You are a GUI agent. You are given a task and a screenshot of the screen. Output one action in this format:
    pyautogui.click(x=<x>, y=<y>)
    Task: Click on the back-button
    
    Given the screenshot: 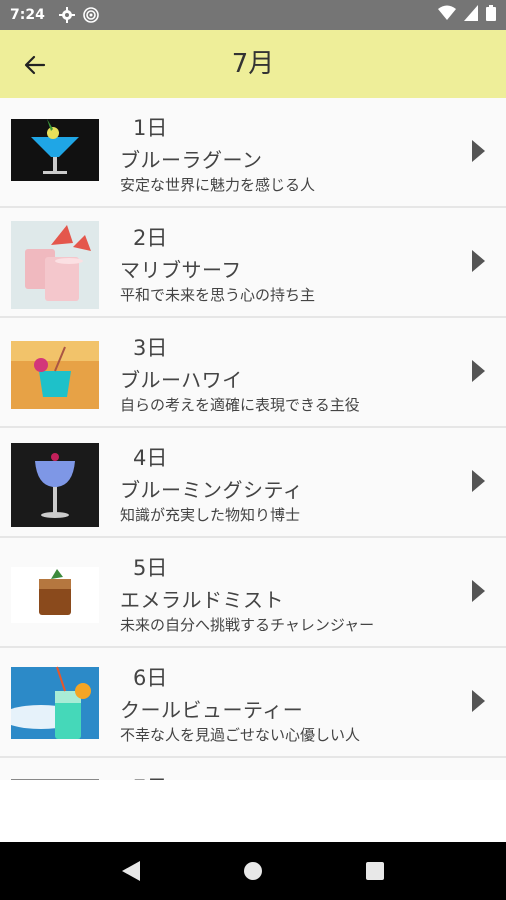 What is the action you would take?
    pyautogui.click(x=35, y=65)
    